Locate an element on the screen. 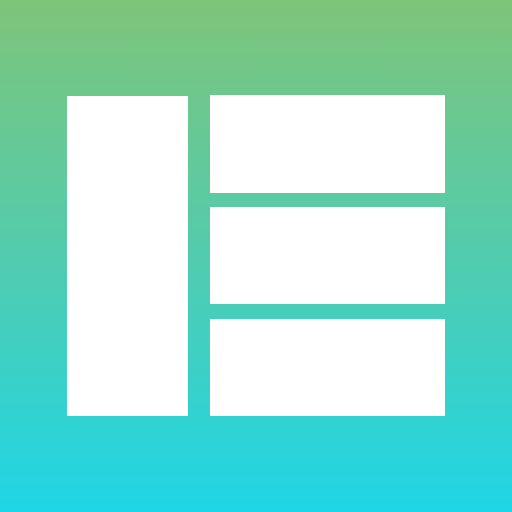 The height and width of the screenshot is (512, 512). layout-panel-right-middle is located at coordinates (327, 255).